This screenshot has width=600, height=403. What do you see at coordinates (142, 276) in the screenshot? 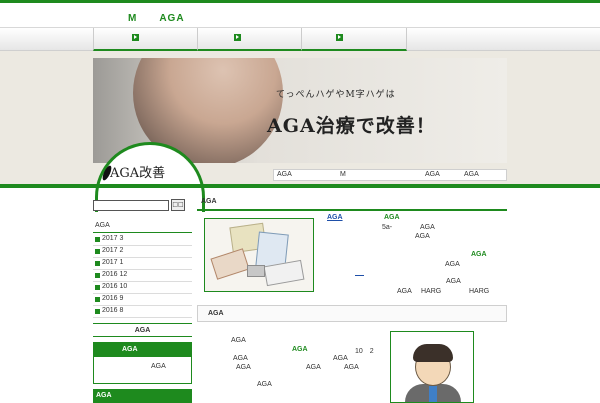
I see `archive-item: 2016 12` at bounding box center [142, 276].